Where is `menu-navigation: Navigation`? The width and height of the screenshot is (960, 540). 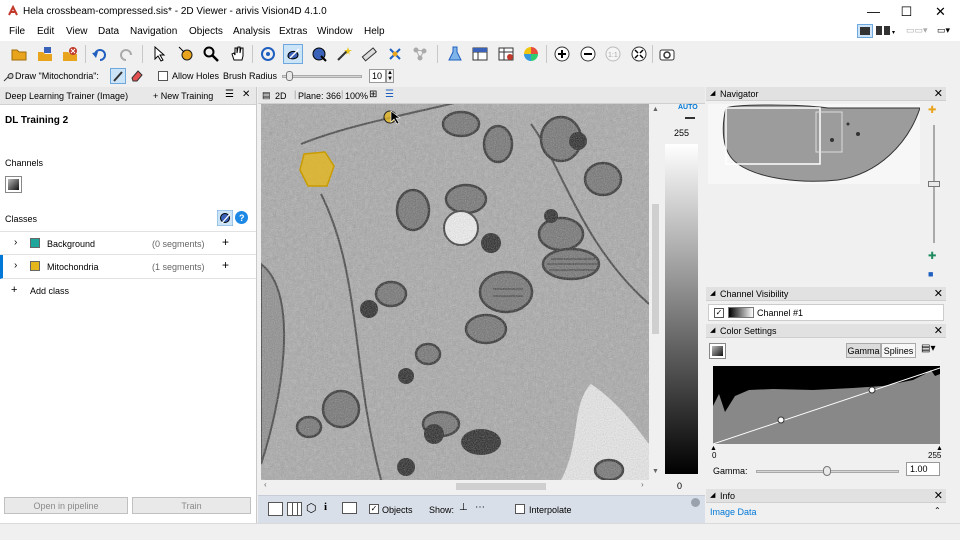 menu-navigation: Navigation is located at coordinates (153, 31).